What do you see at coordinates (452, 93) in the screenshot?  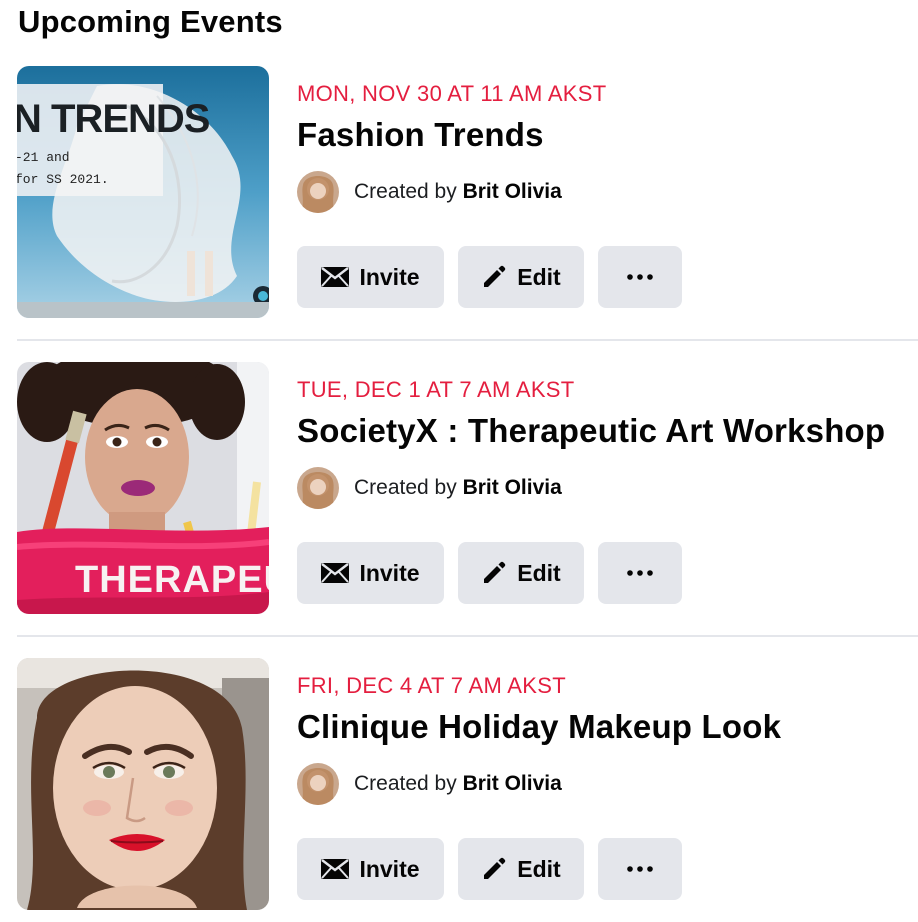 I see `event-date: MON, NOV 30 AT 11 AM AKST` at bounding box center [452, 93].